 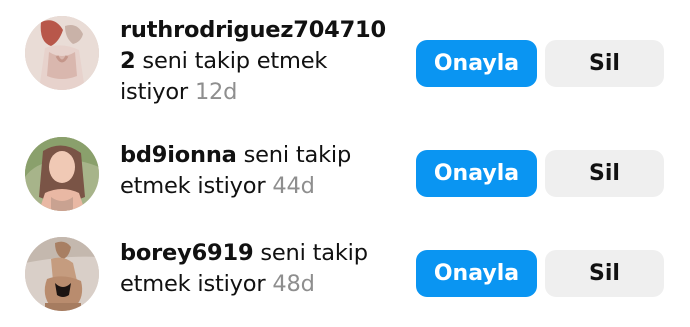 I want to click on timestamp: 48d, so click(x=293, y=284).